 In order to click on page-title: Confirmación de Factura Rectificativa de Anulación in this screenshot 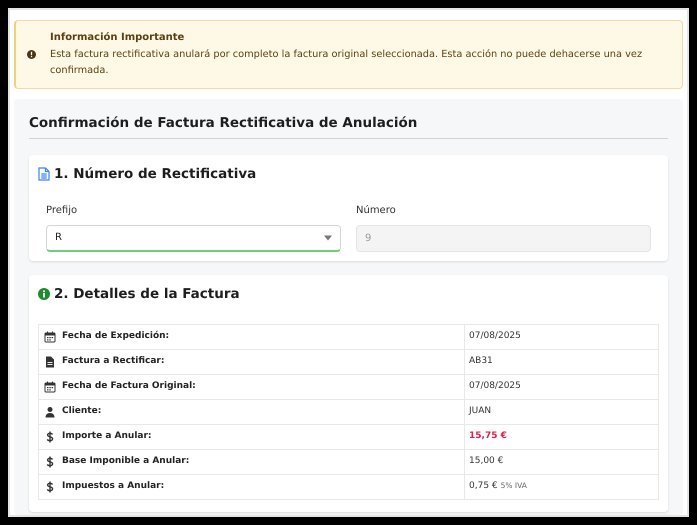, I will do `click(348, 126)`.